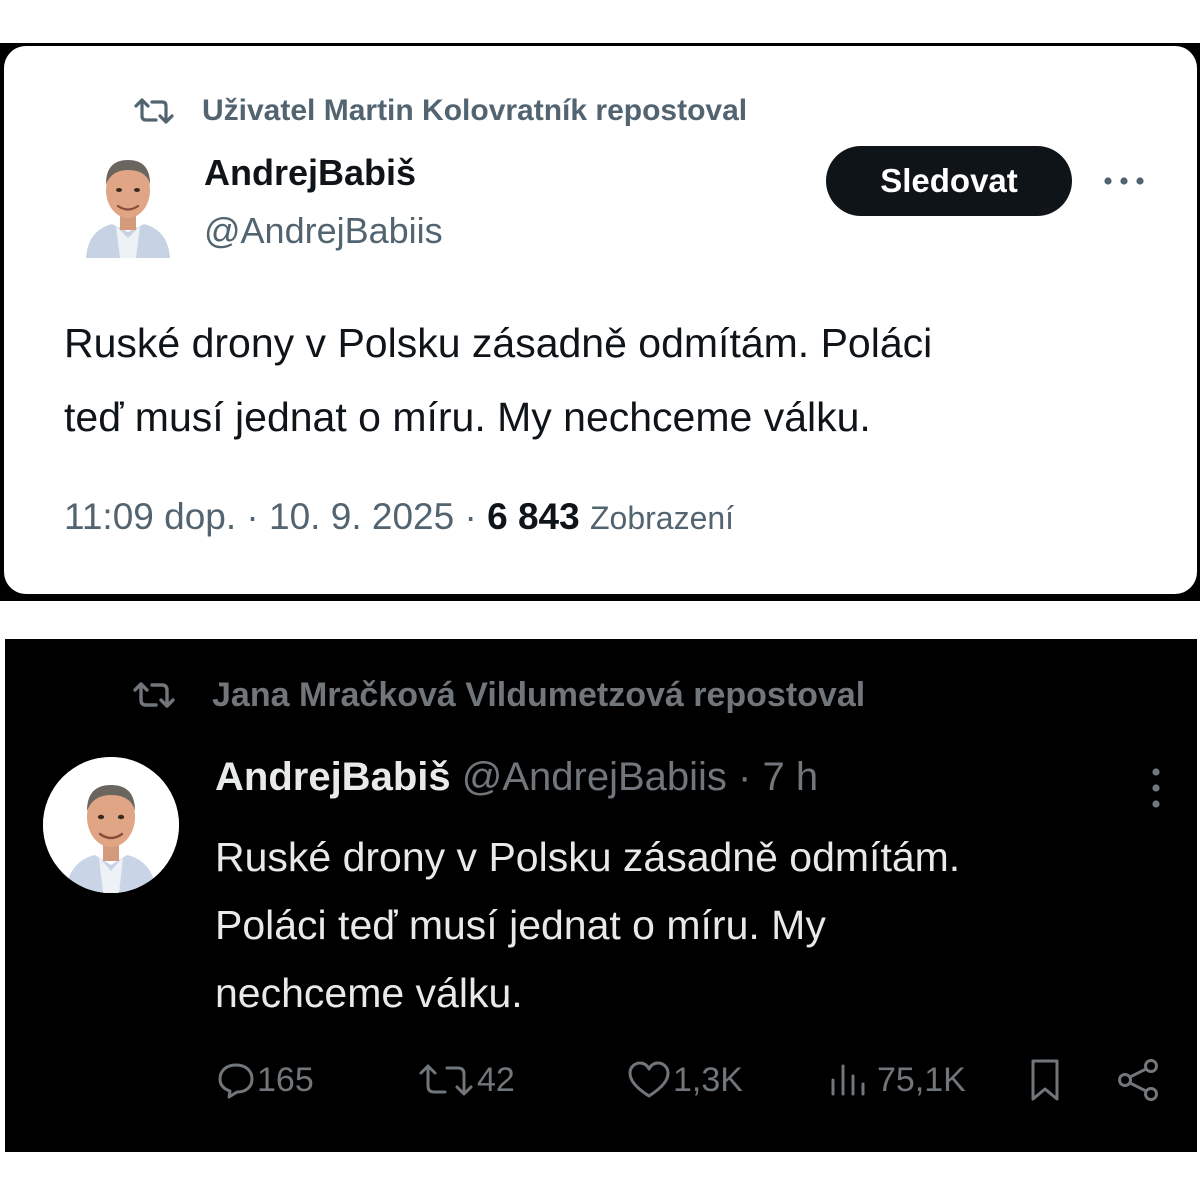 The image size is (1200, 1200). I want to click on views-count: 6 843, so click(533, 516).